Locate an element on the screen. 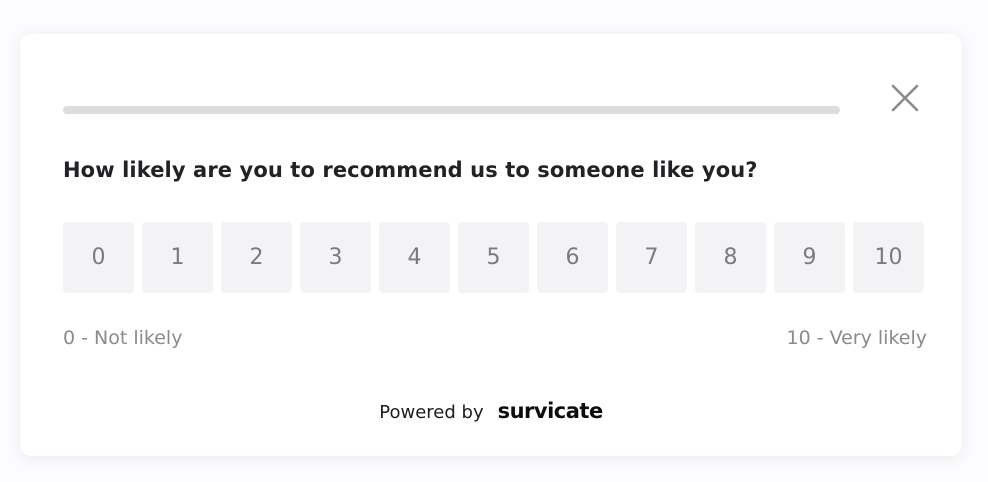  close-icon is located at coordinates (905, 98).